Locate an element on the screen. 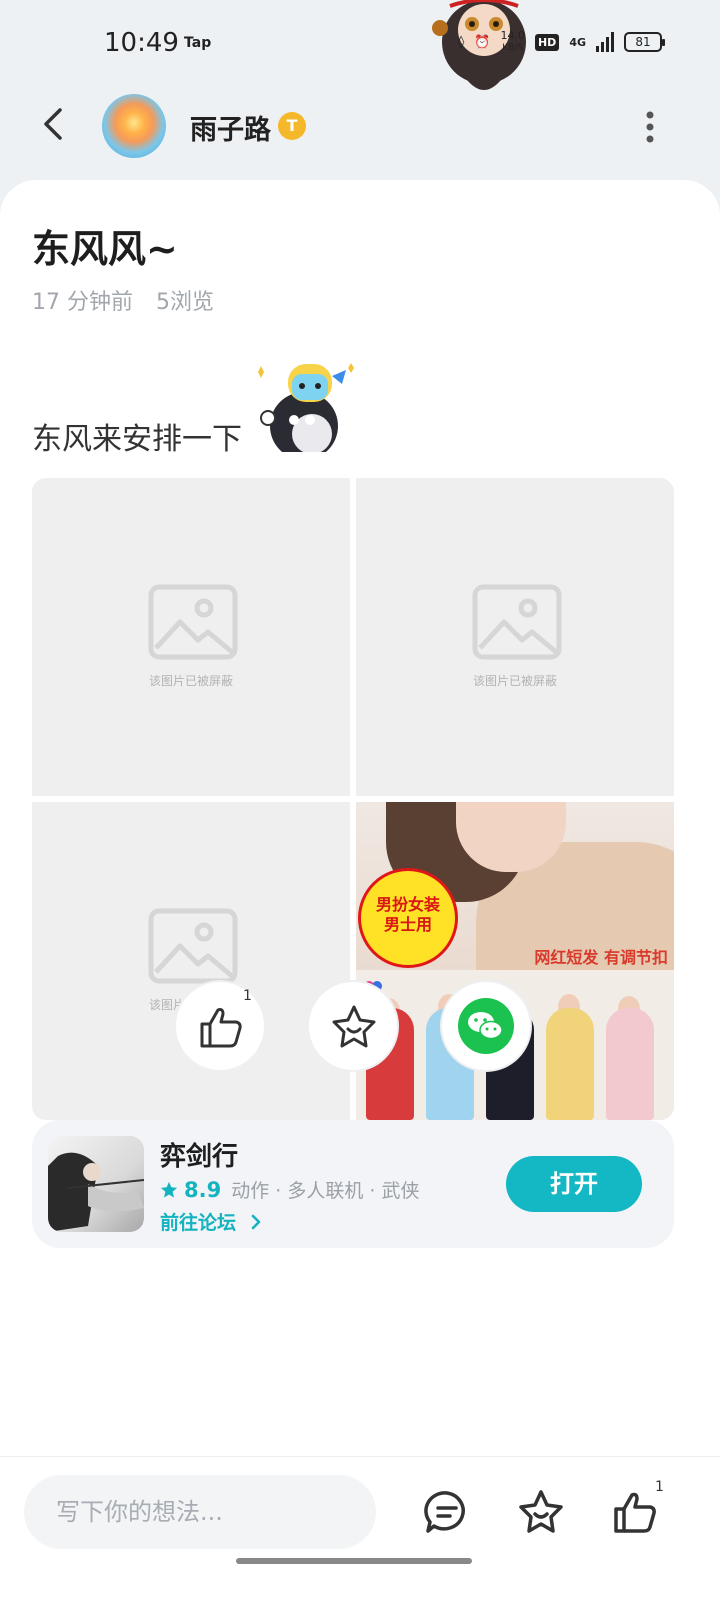  game-cover-art-icon is located at coordinates (96, 1192).